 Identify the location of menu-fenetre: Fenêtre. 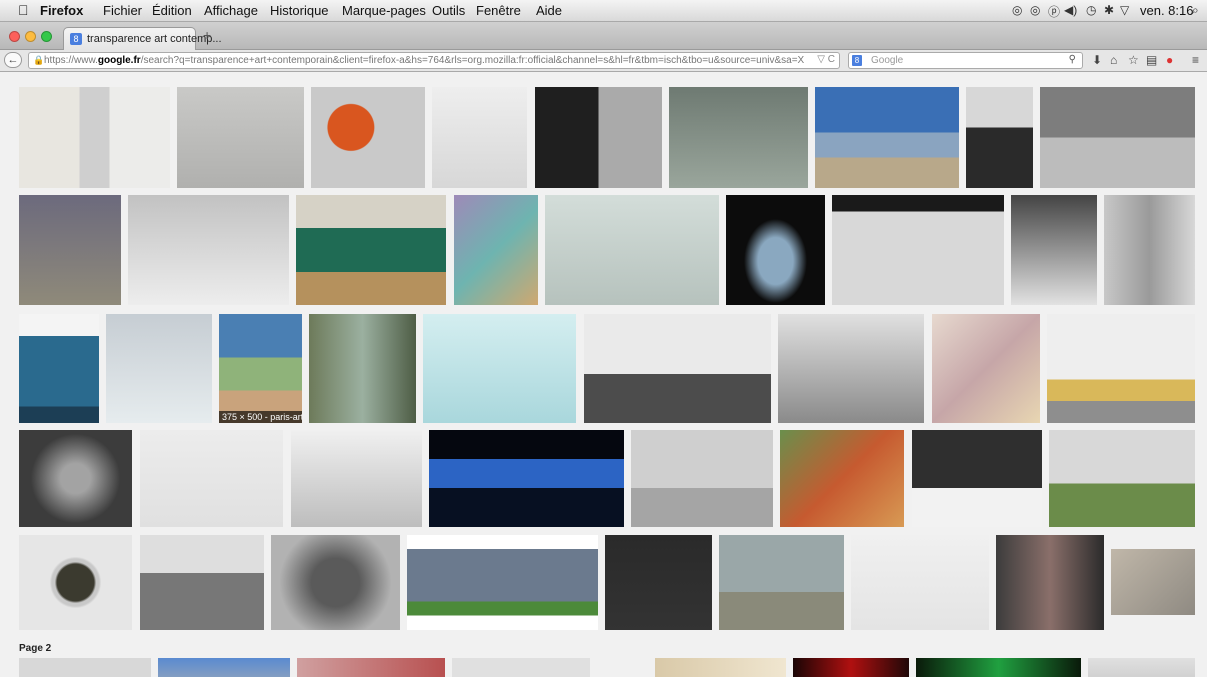
(498, 10).